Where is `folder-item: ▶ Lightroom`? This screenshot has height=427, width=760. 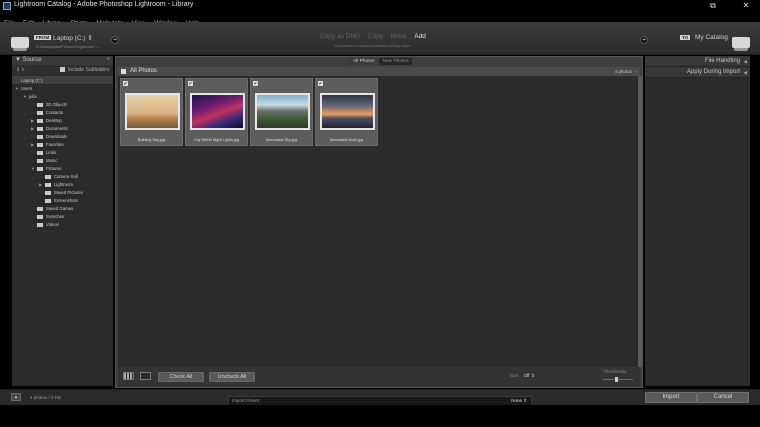 folder-item: ▶ Lightroom is located at coordinates (62, 185).